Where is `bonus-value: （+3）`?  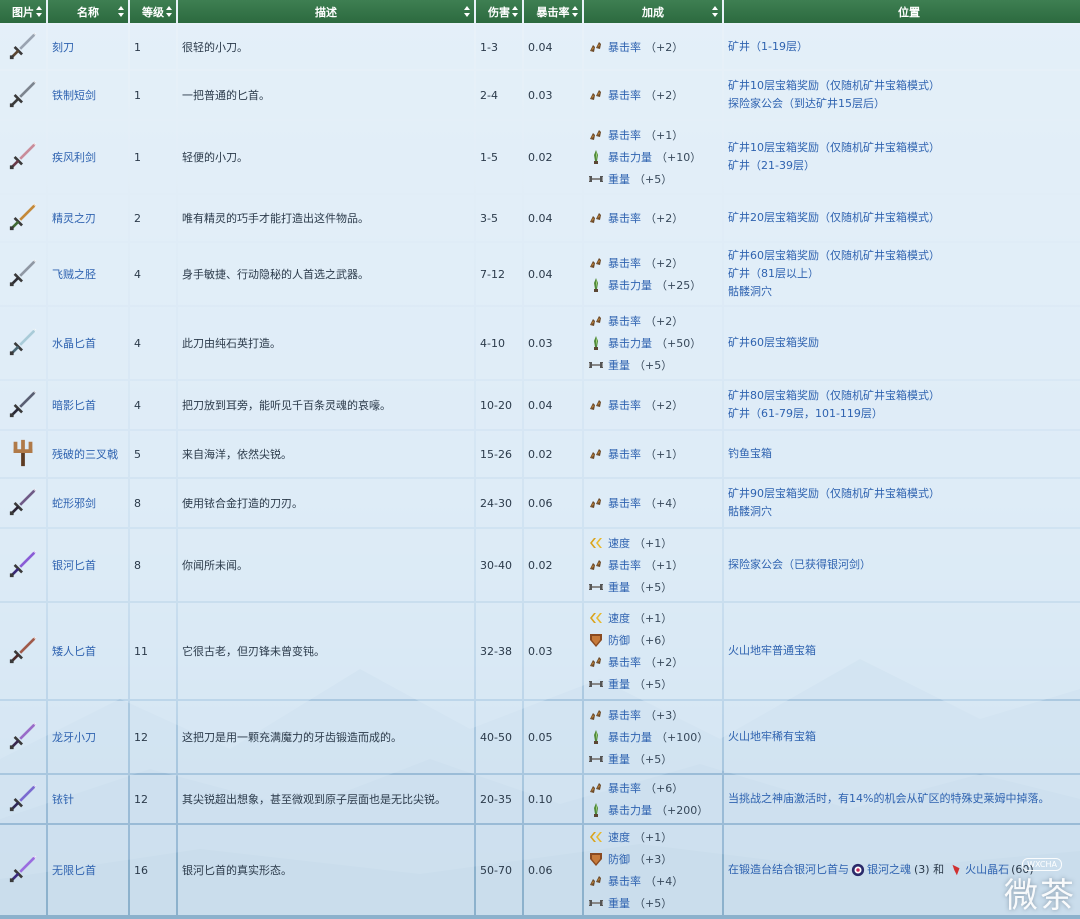 bonus-value: （+3） is located at coordinates (664, 715).